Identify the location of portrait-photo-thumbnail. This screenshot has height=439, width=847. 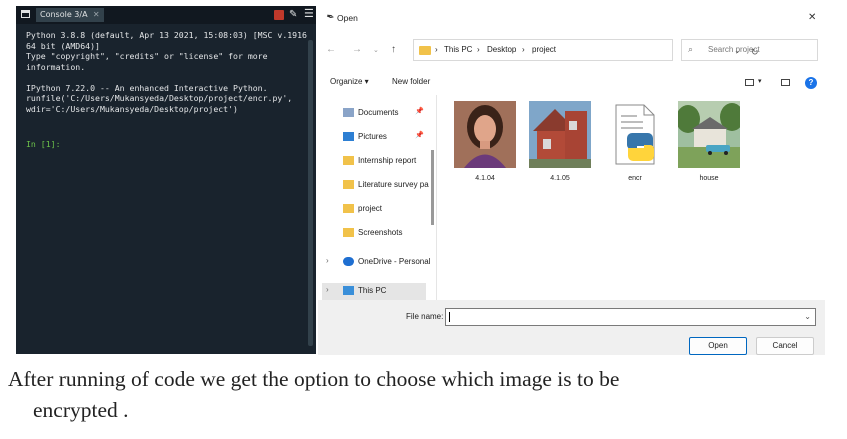
(485, 134).